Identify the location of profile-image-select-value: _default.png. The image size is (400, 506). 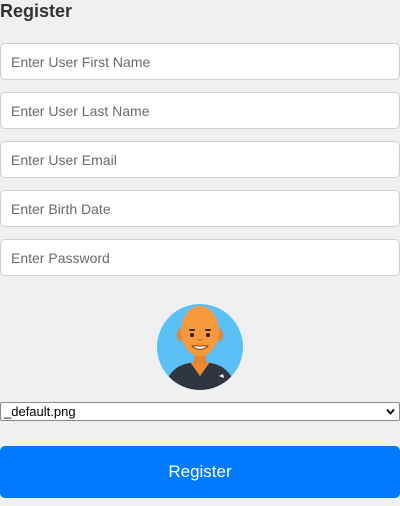
(40, 411).